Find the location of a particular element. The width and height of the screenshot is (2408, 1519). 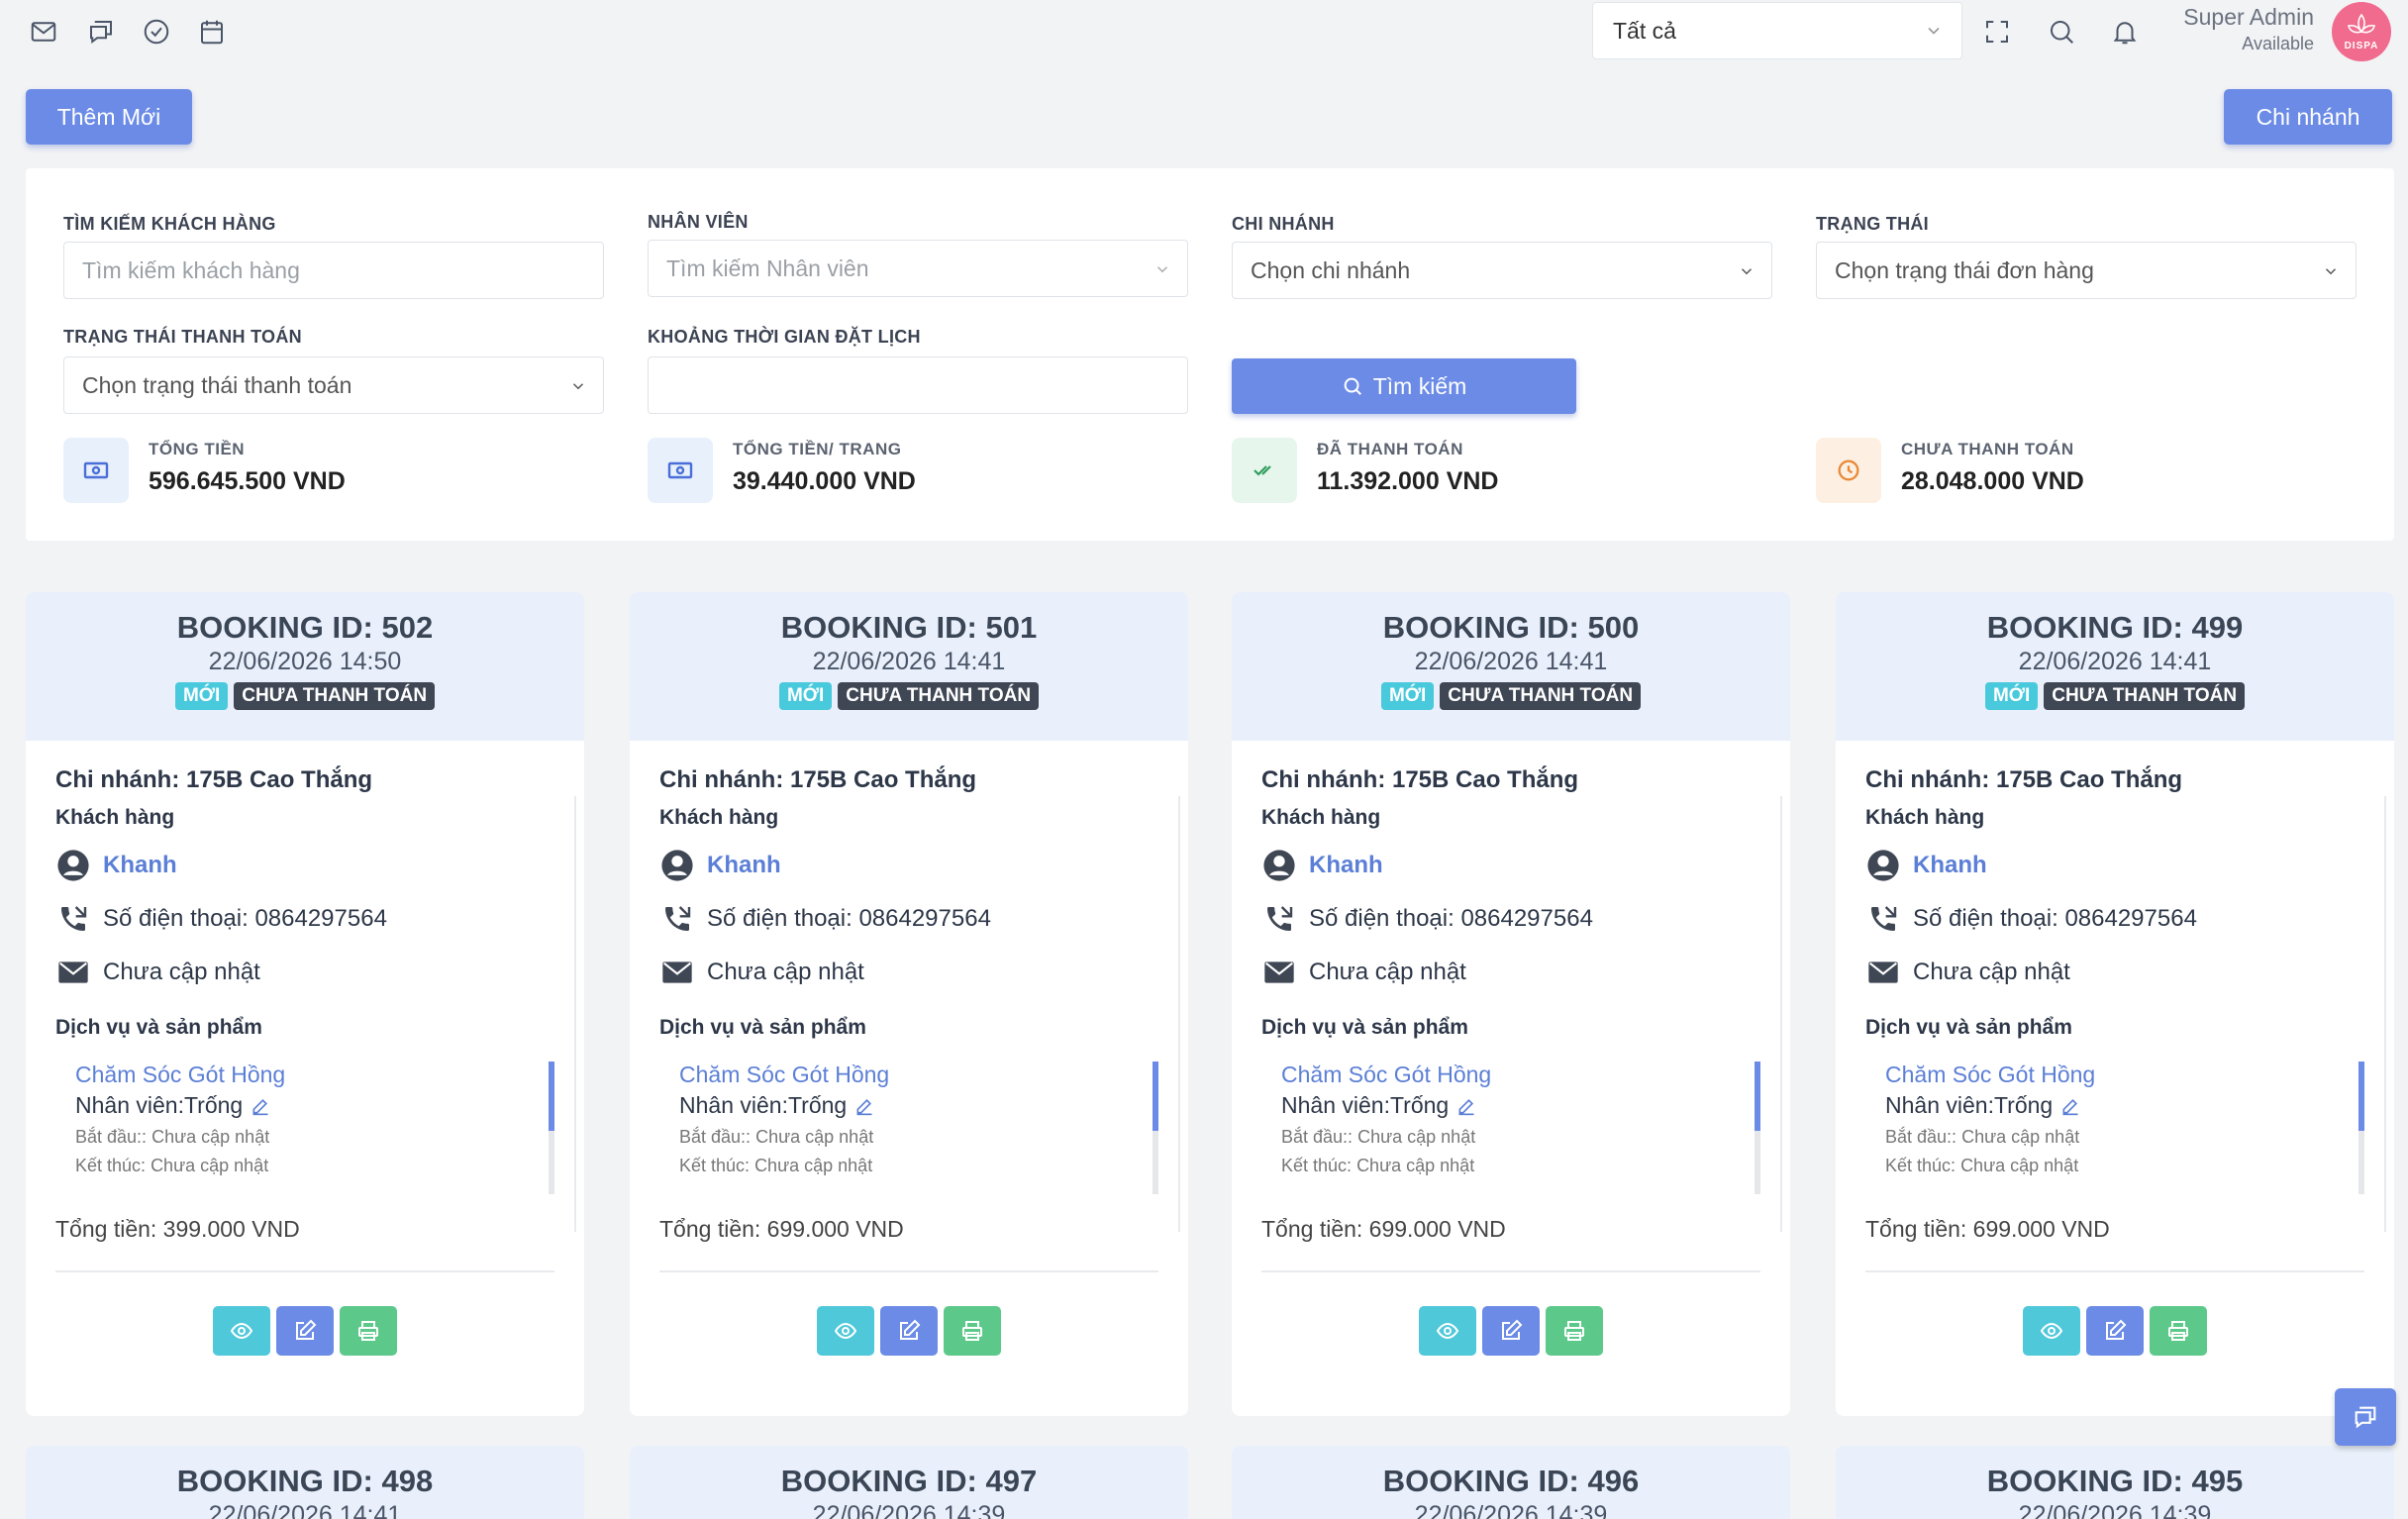

booking-id: BOOKING ID: 496 is located at coordinates (1511, 1481).